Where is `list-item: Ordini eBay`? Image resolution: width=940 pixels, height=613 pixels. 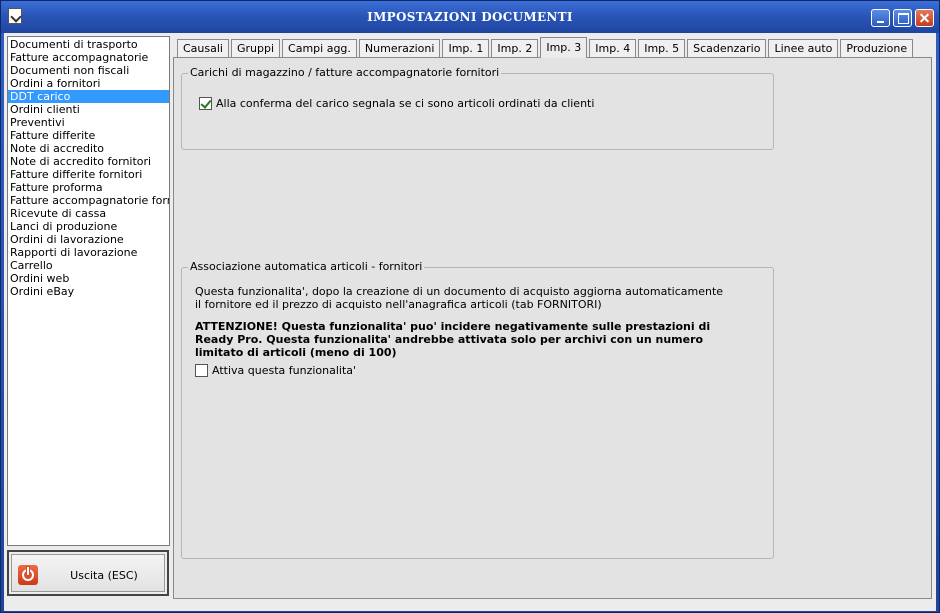 list-item: Ordini eBay is located at coordinates (88, 291).